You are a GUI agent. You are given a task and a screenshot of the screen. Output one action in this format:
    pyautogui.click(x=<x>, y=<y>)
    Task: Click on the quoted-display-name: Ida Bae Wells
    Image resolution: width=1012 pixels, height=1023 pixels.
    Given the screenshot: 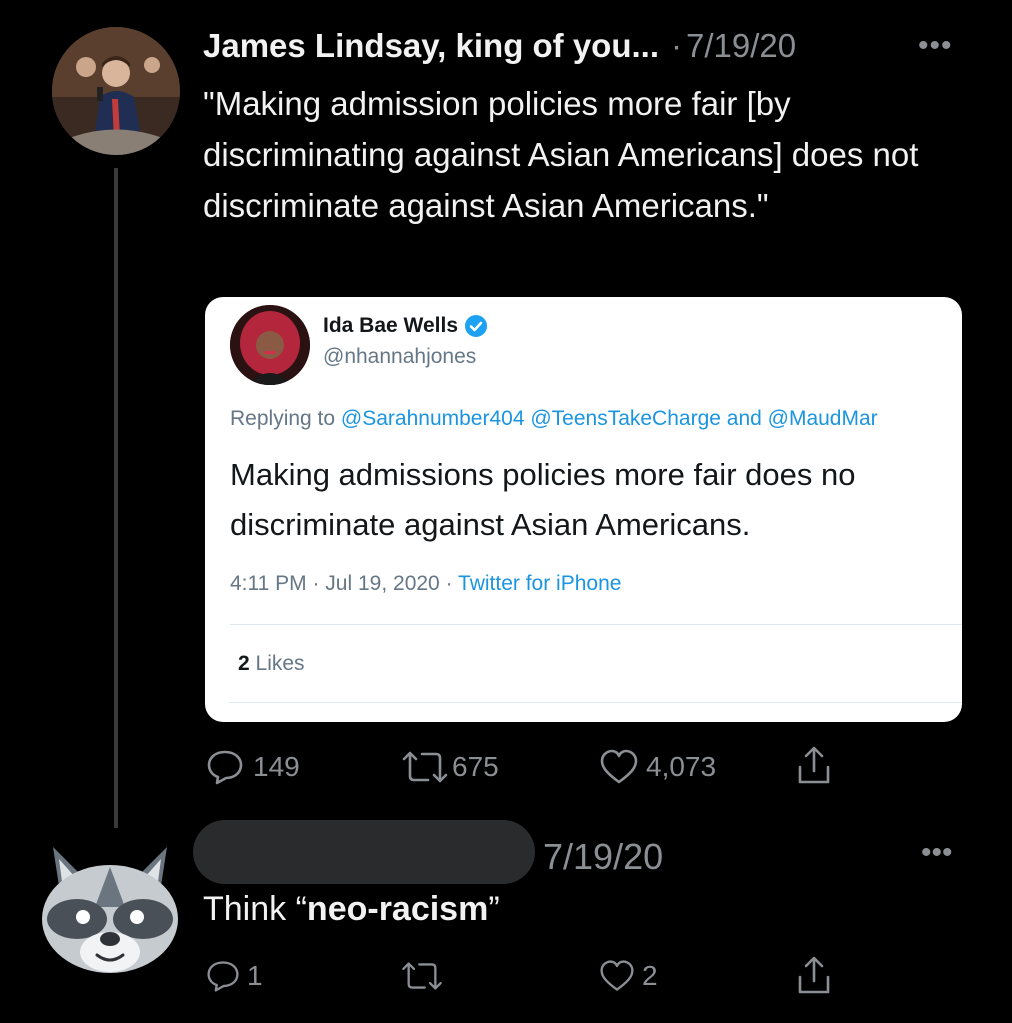 What is the action you would take?
    pyautogui.click(x=405, y=326)
    